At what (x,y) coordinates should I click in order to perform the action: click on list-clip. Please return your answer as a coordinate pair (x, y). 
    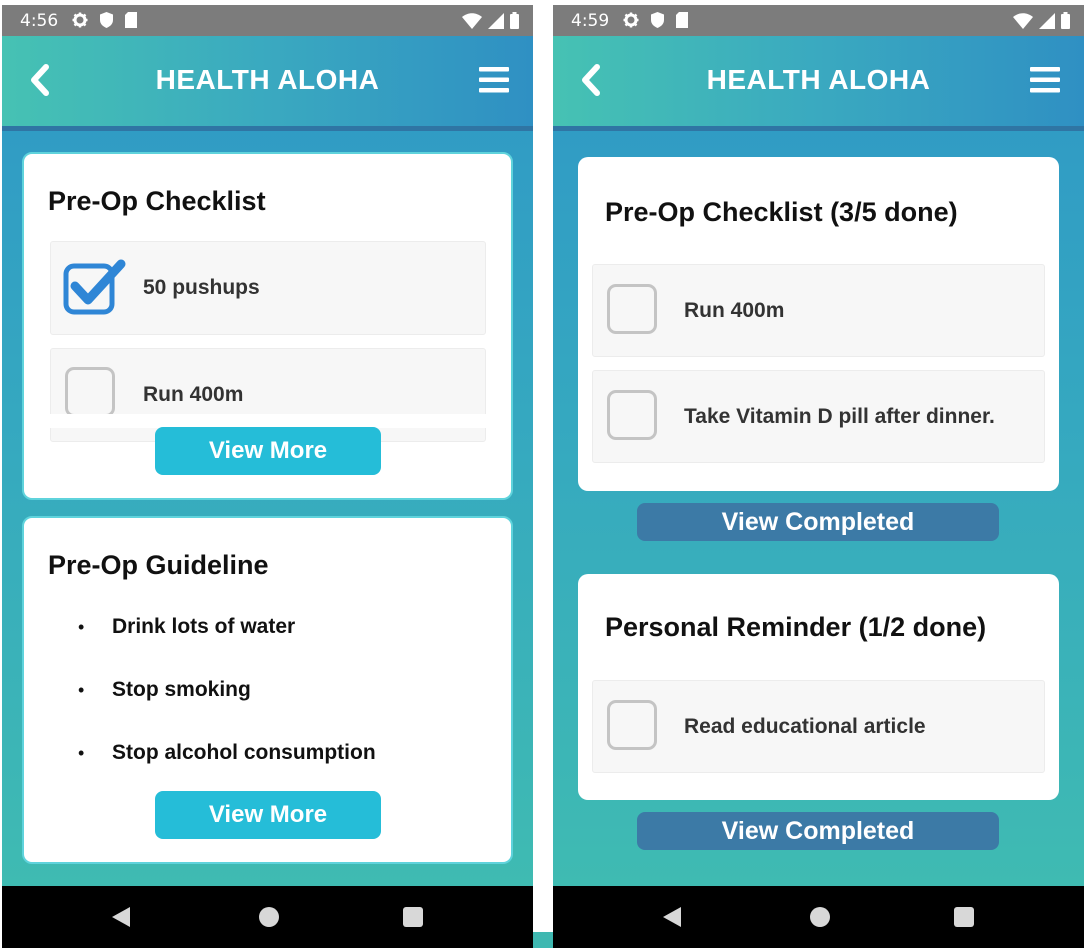
    Looking at the image, I should click on (268, 421).